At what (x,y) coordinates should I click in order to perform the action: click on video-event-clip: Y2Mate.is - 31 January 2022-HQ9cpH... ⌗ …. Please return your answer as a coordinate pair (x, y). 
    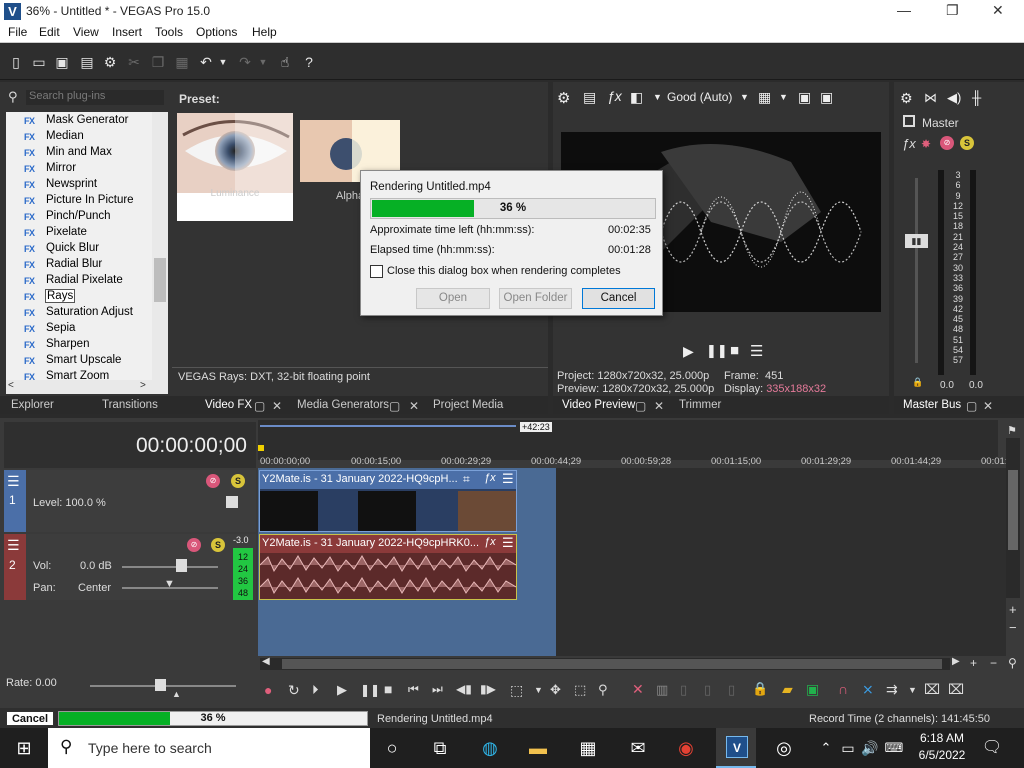
    Looking at the image, I should click on (388, 501).